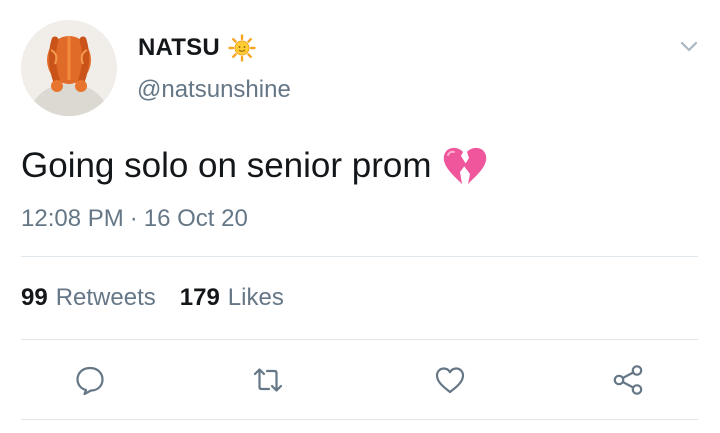  I want to click on retweets-stat: 99 Retweets, so click(88, 298).